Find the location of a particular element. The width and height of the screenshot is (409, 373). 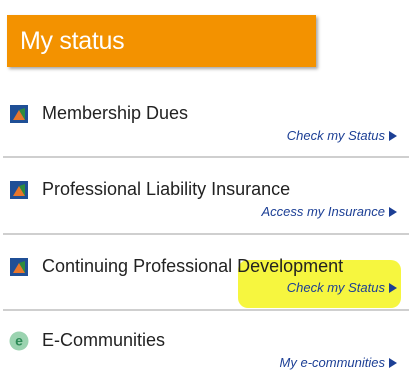

membership-dues-label: Membership Dues is located at coordinates (115, 113).